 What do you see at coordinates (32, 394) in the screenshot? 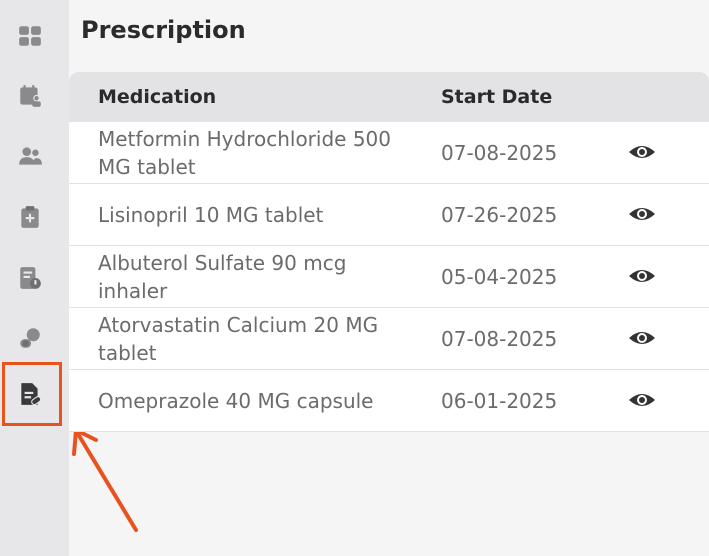
I see `prescription-highlight-box` at bounding box center [32, 394].